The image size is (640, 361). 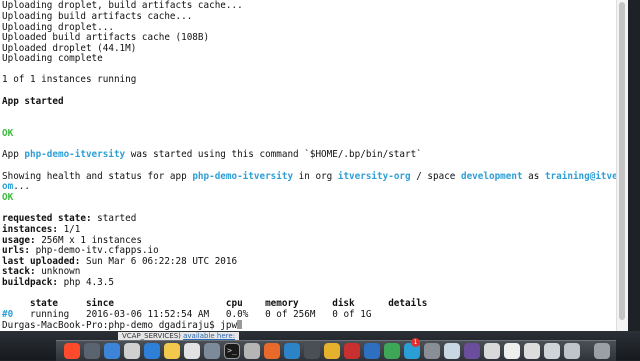 What do you see at coordinates (111, 325) in the screenshot?
I see `shell-prompt: Durgas-MacBook-Pro:php-demo dgadiraju$` at bounding box center [111, 325].